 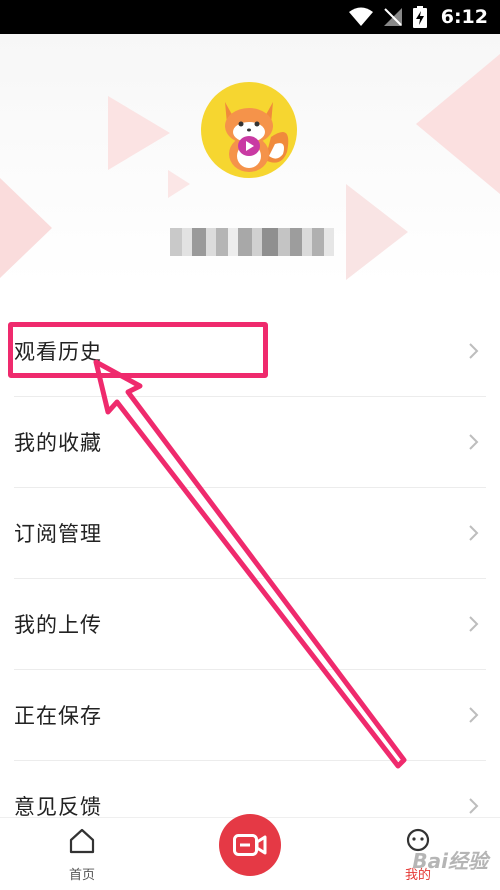 What do you see at coordinates (82, 855) in the screenshot?
I see `nav-item-home: 首页` at bounding box center [82, 855].